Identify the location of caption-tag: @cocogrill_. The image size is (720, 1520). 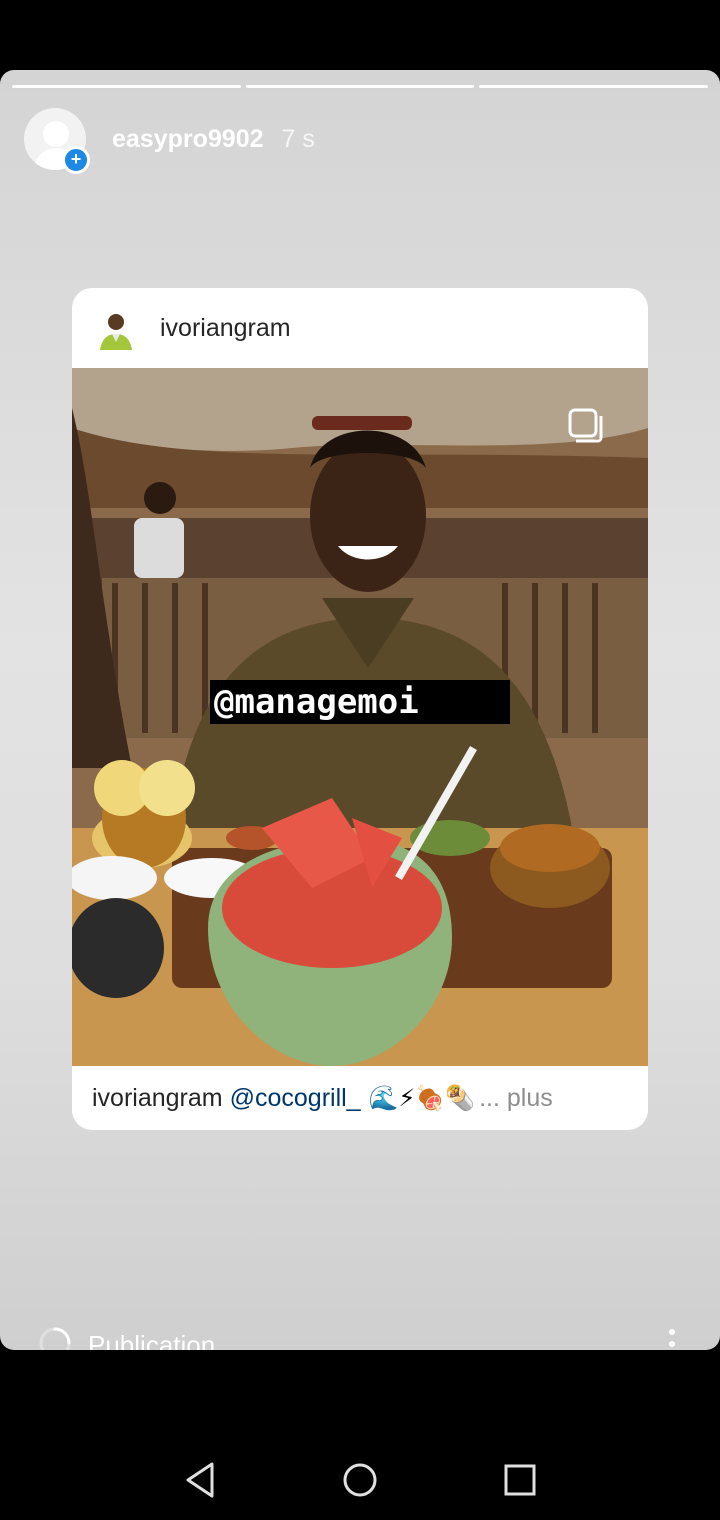
(295, 1098).